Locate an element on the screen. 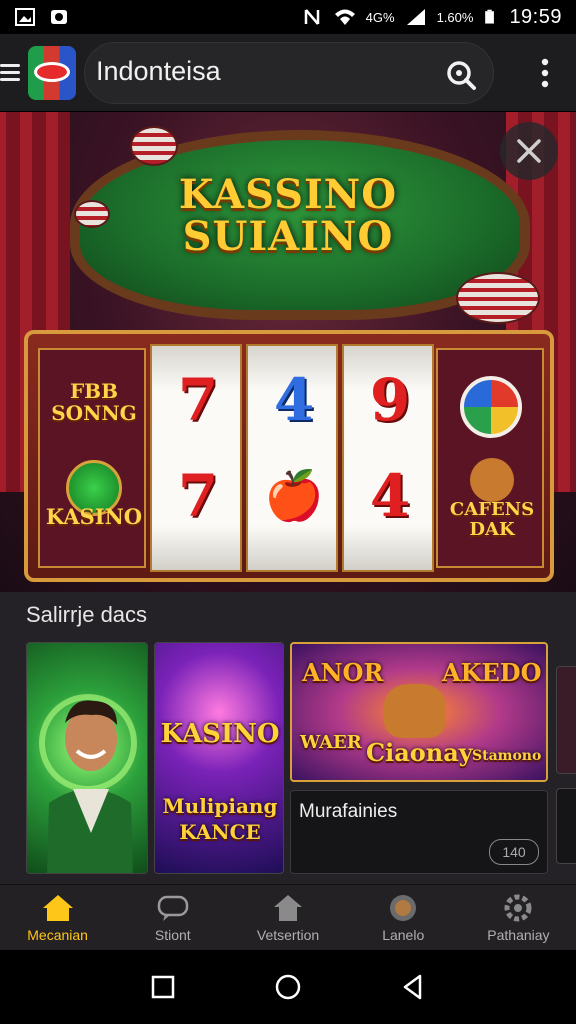 This screenshot has width=576, height=1024. close-icon is located at coordinates (529, 151).